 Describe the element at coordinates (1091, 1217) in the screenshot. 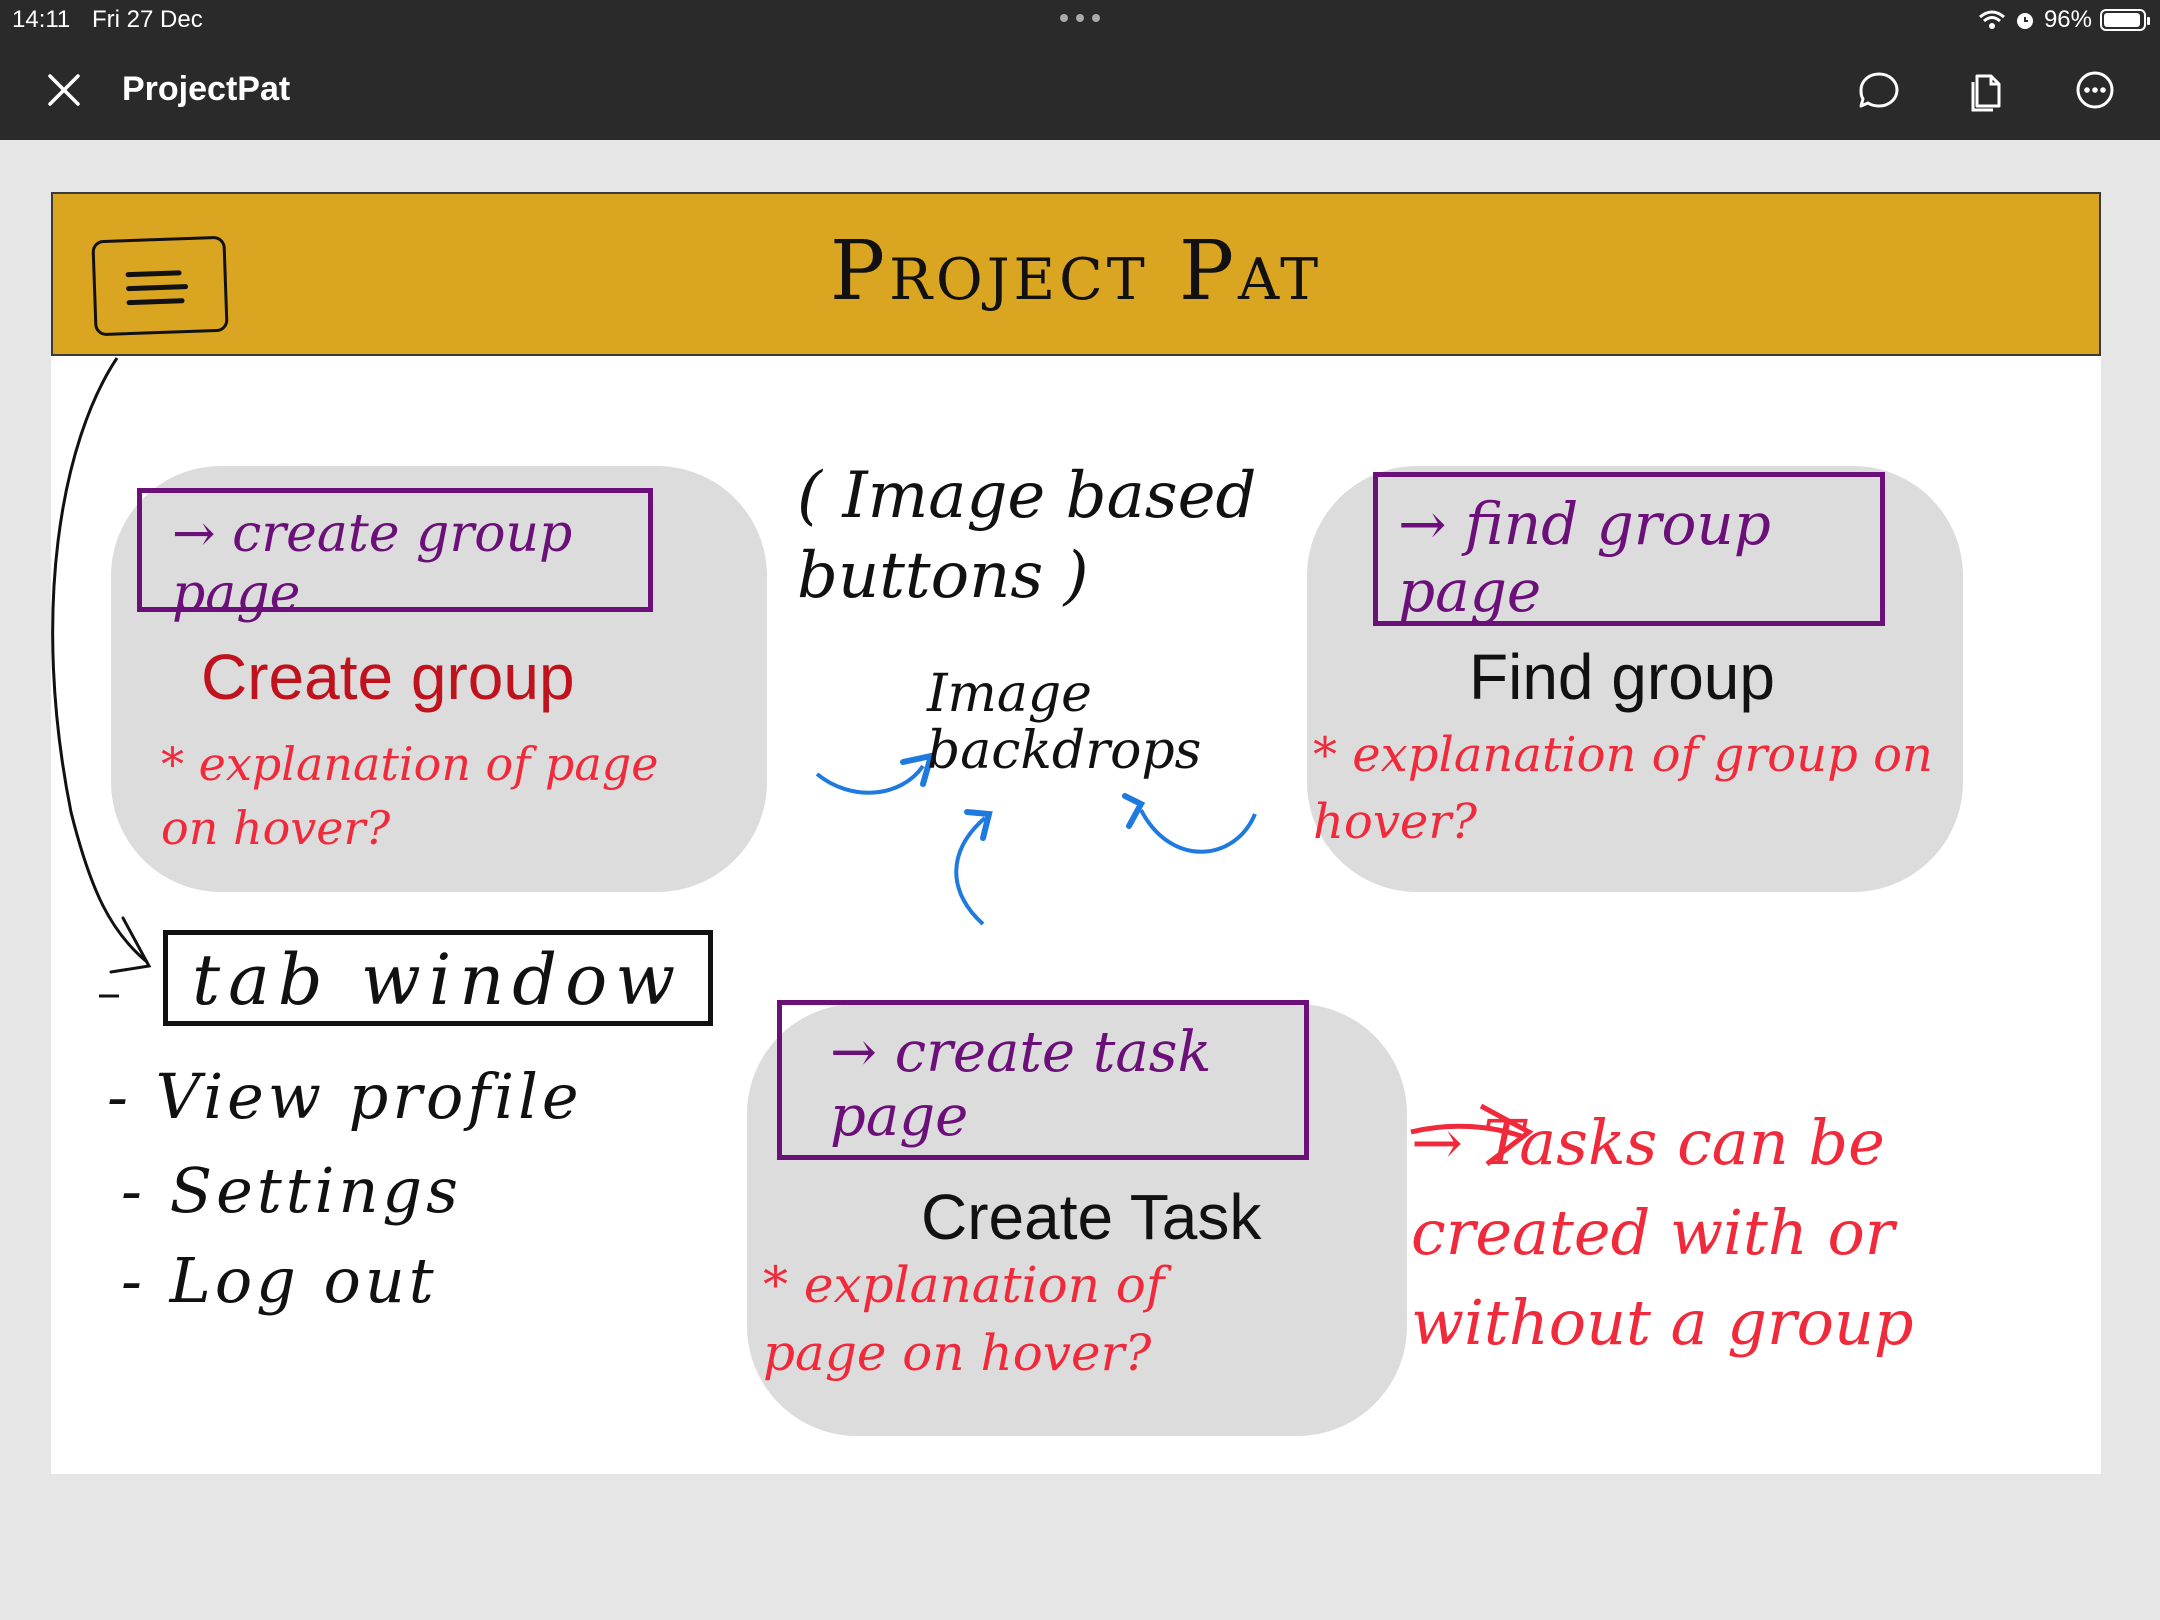

I see `create-task-title: Create Task` at that location.